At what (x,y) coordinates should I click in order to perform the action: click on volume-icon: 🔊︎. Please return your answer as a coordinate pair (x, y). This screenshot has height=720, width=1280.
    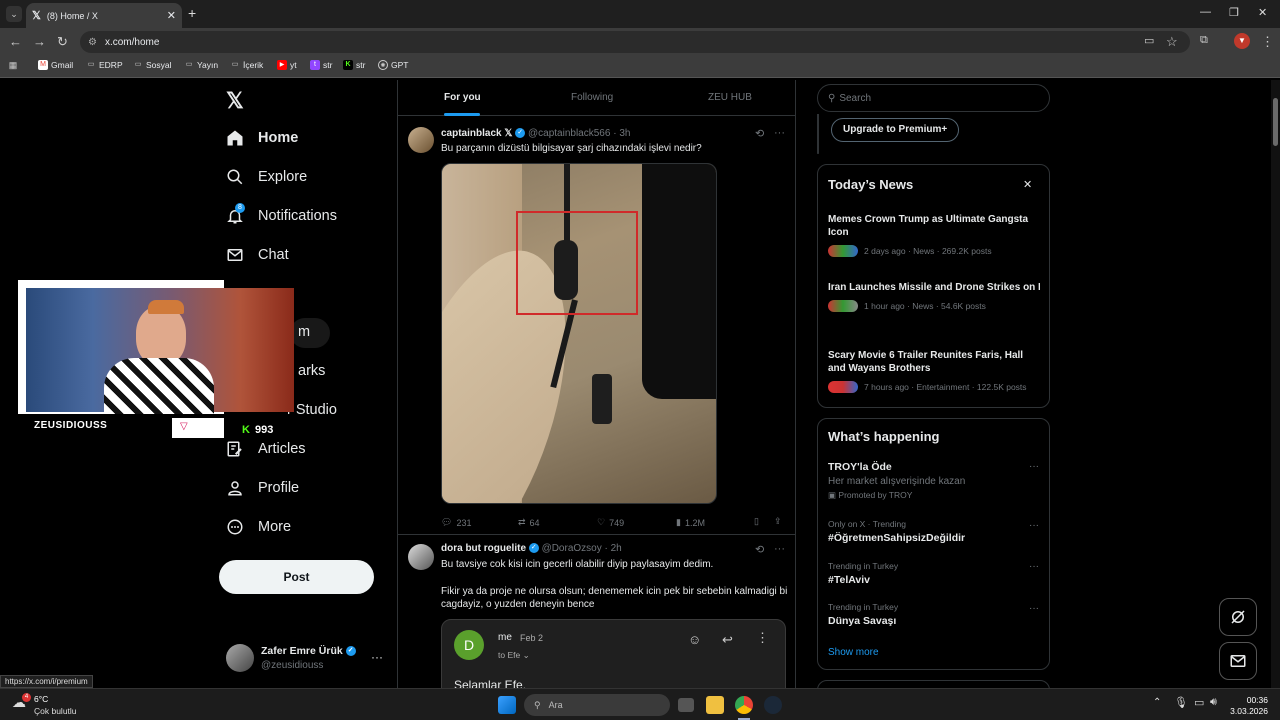
    Looking at the image, I should click on (1213, 702).